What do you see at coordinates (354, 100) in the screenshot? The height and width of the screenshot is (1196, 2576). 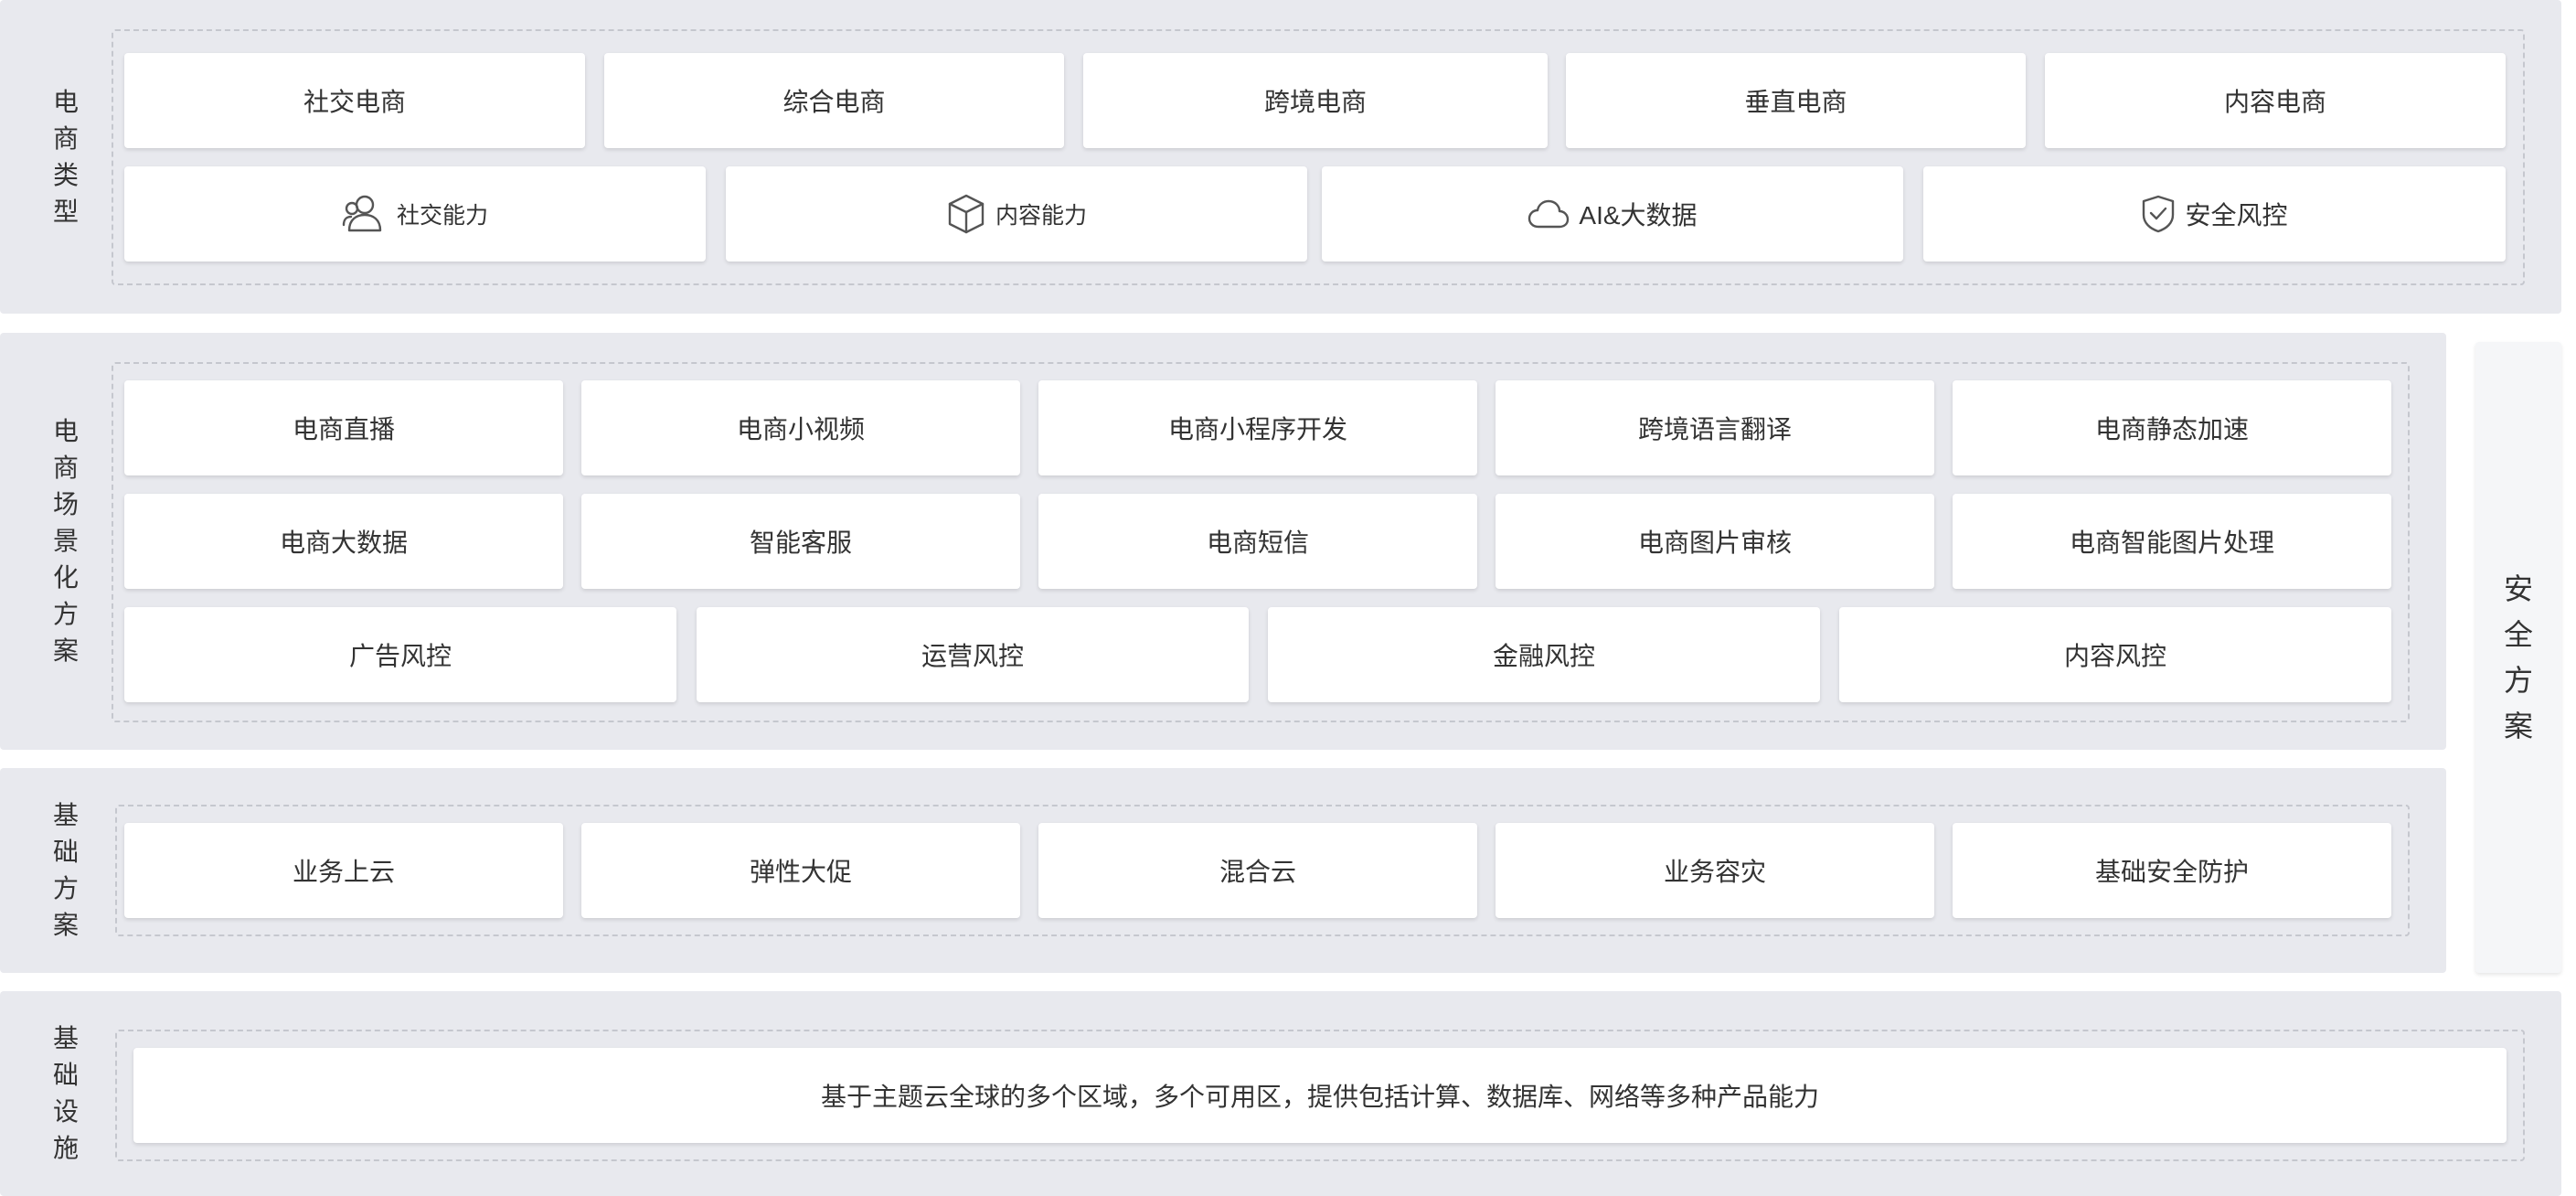 I see `card-social-ecommerce: 社交电商` at bounding box center [354, 100].